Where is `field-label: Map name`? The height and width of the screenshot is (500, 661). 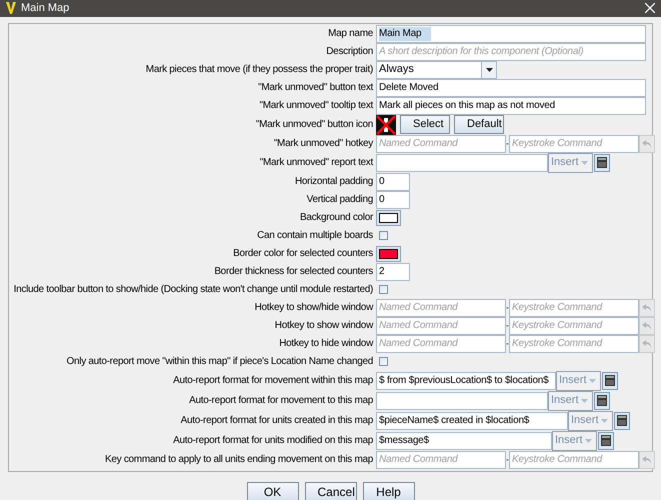
field-label: Map name is located at coordinates (350, 33).